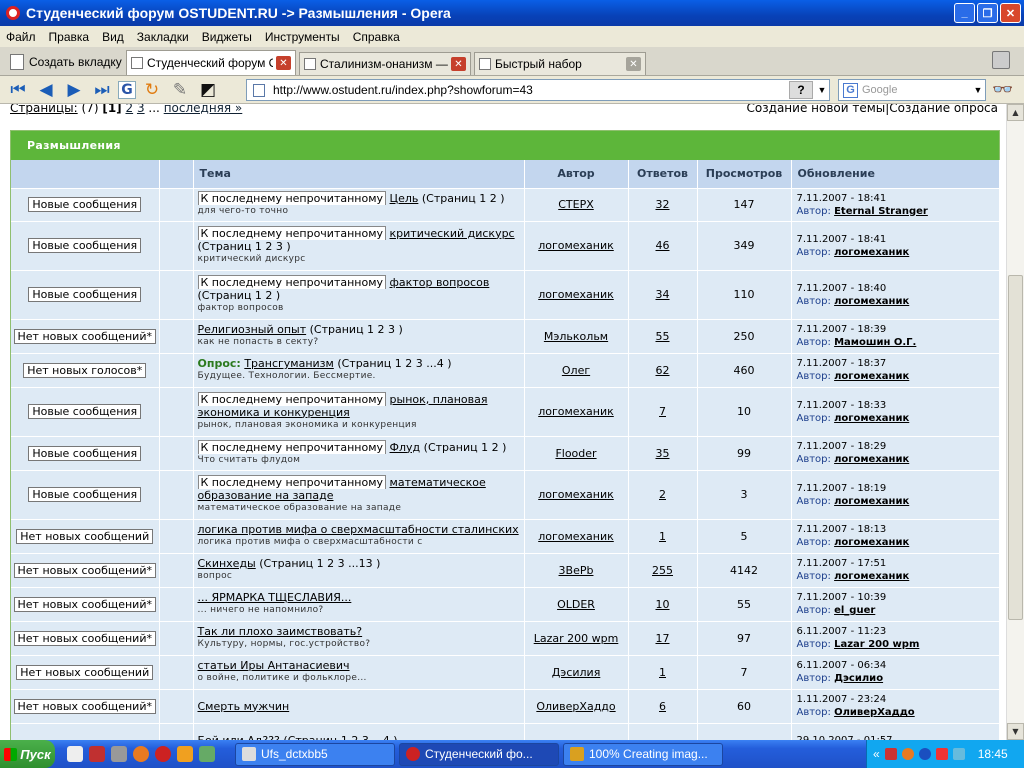  I want to click on tray-disk-icon, so click(890, 754).